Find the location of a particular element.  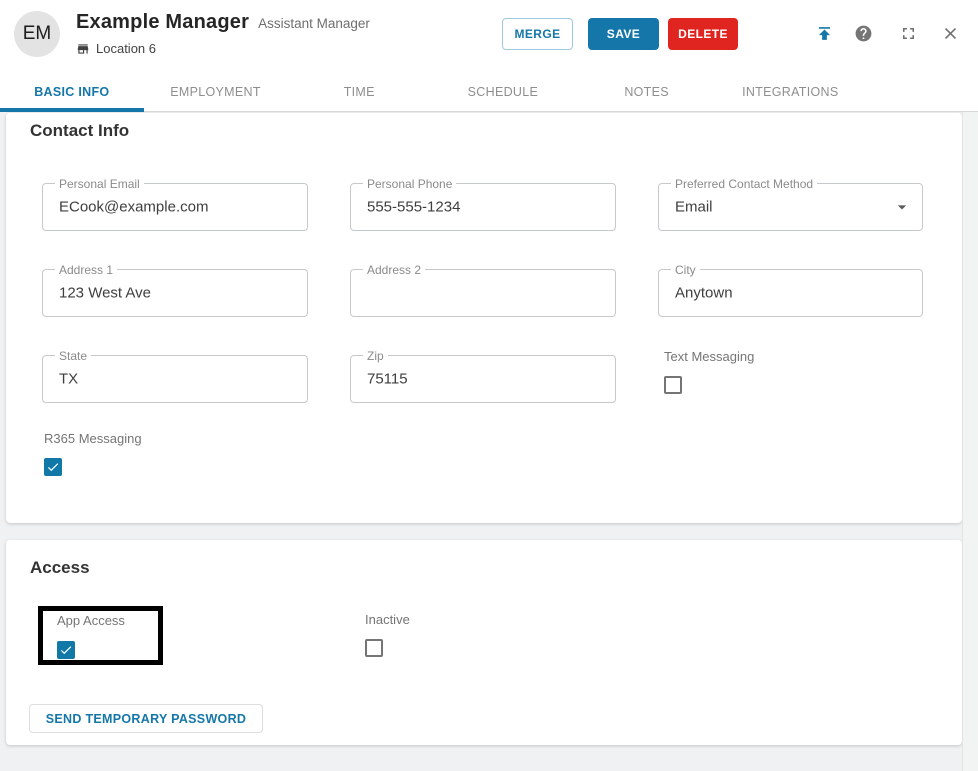

inactive-label: Inactive is located at coordinates (387, 619).